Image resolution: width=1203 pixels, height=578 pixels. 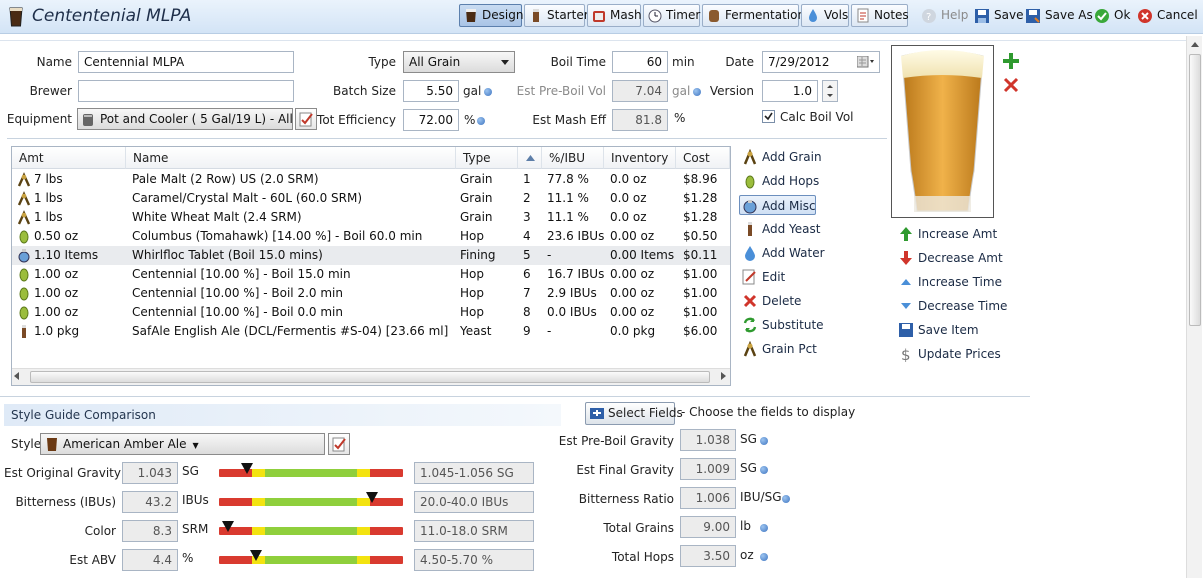 I want to click on col-pct-ibu: %/IBU, so click(x=573, y=158).